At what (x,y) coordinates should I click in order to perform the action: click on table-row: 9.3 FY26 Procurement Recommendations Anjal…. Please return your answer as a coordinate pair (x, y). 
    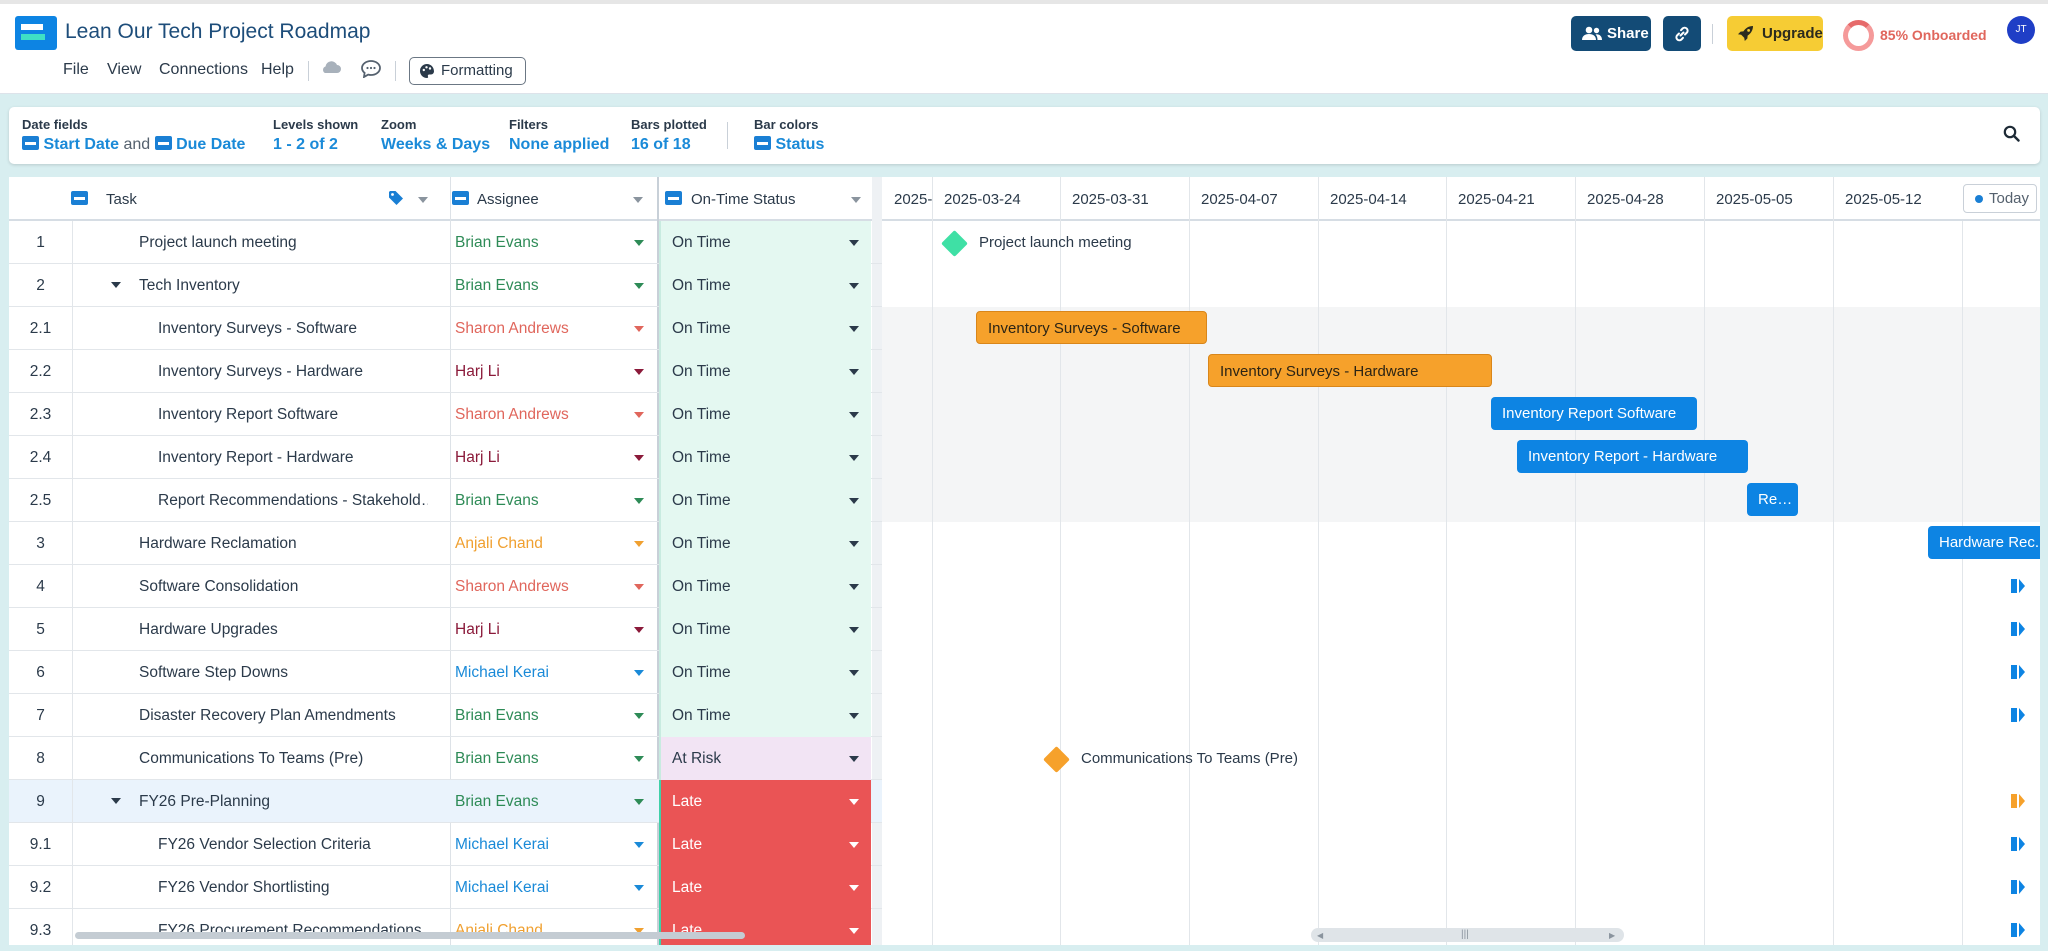
    Looking at the image, I should click on (1024, 927).